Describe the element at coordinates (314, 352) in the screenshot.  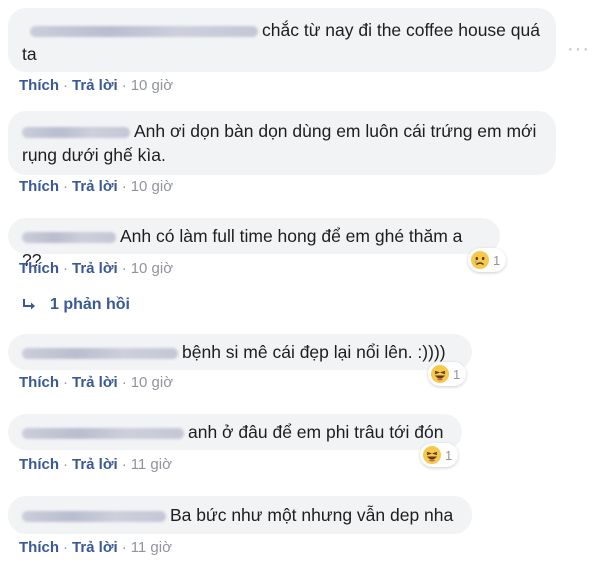
I see `comment-text: bệnh si mê cái đẹp lại nổi lên. :))))` at that location.